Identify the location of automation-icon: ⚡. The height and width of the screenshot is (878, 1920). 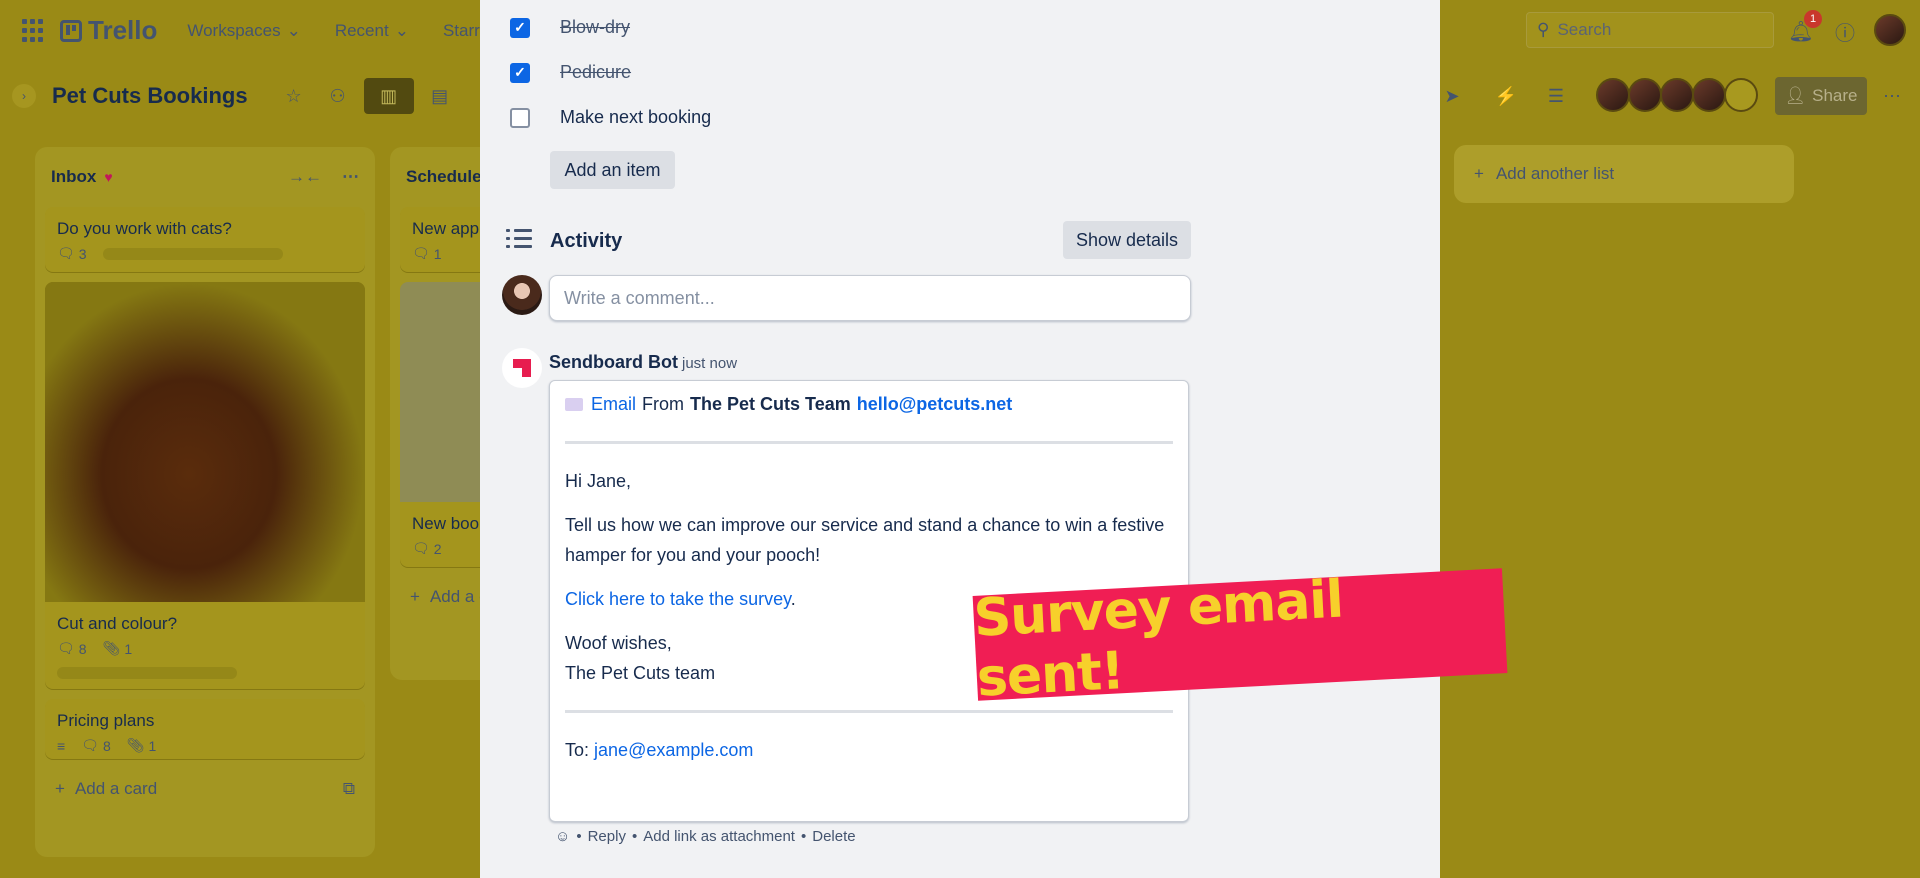
(1506, 96).